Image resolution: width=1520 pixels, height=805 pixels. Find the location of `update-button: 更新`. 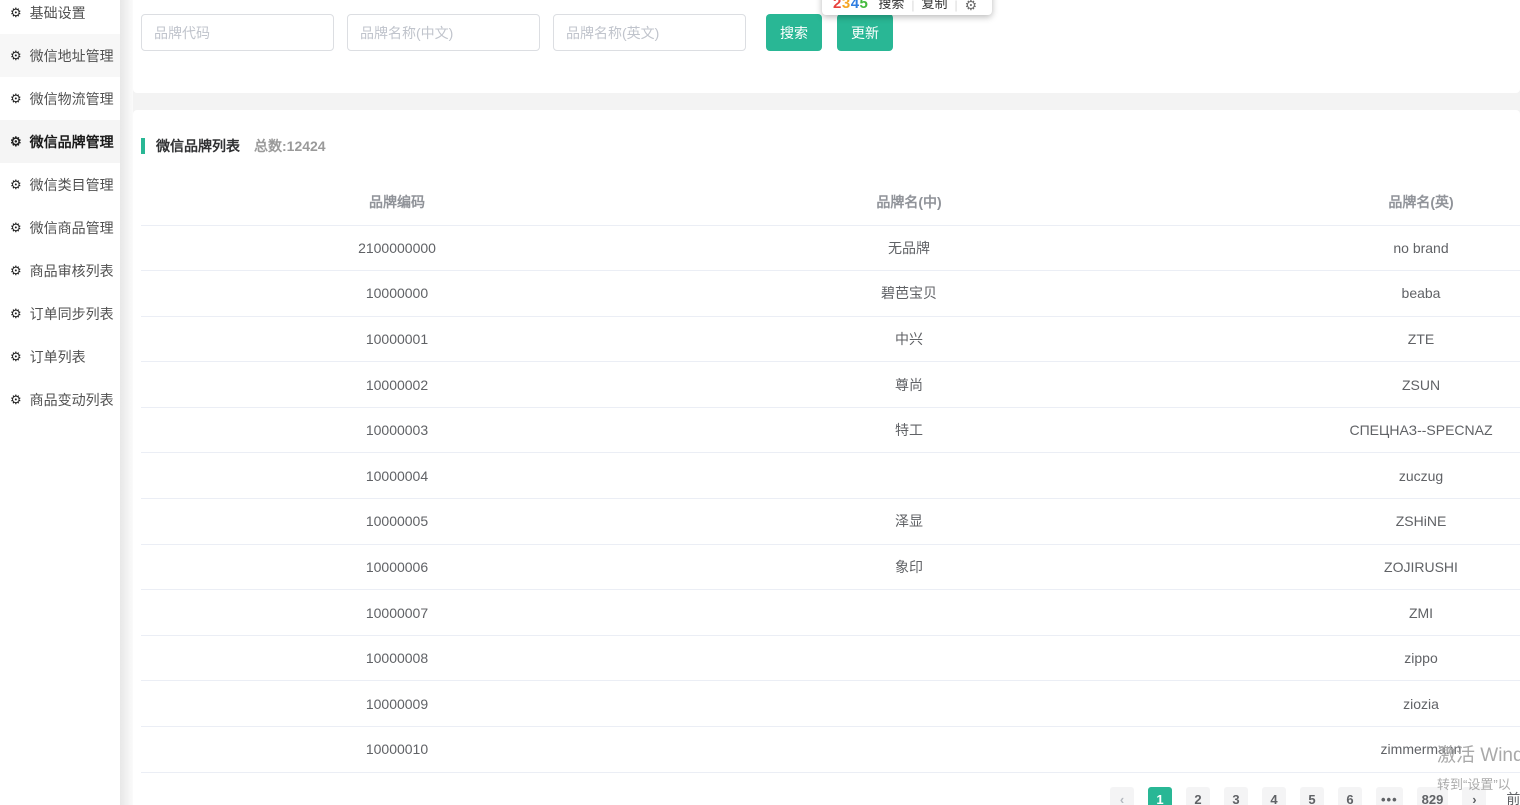

update-button: 更新 is located at coordinates (865, 32).